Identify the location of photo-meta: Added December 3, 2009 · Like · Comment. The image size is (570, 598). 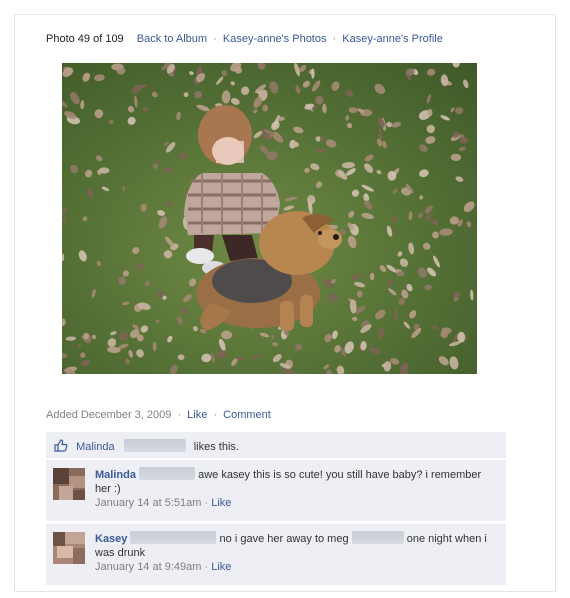
(158, 415).